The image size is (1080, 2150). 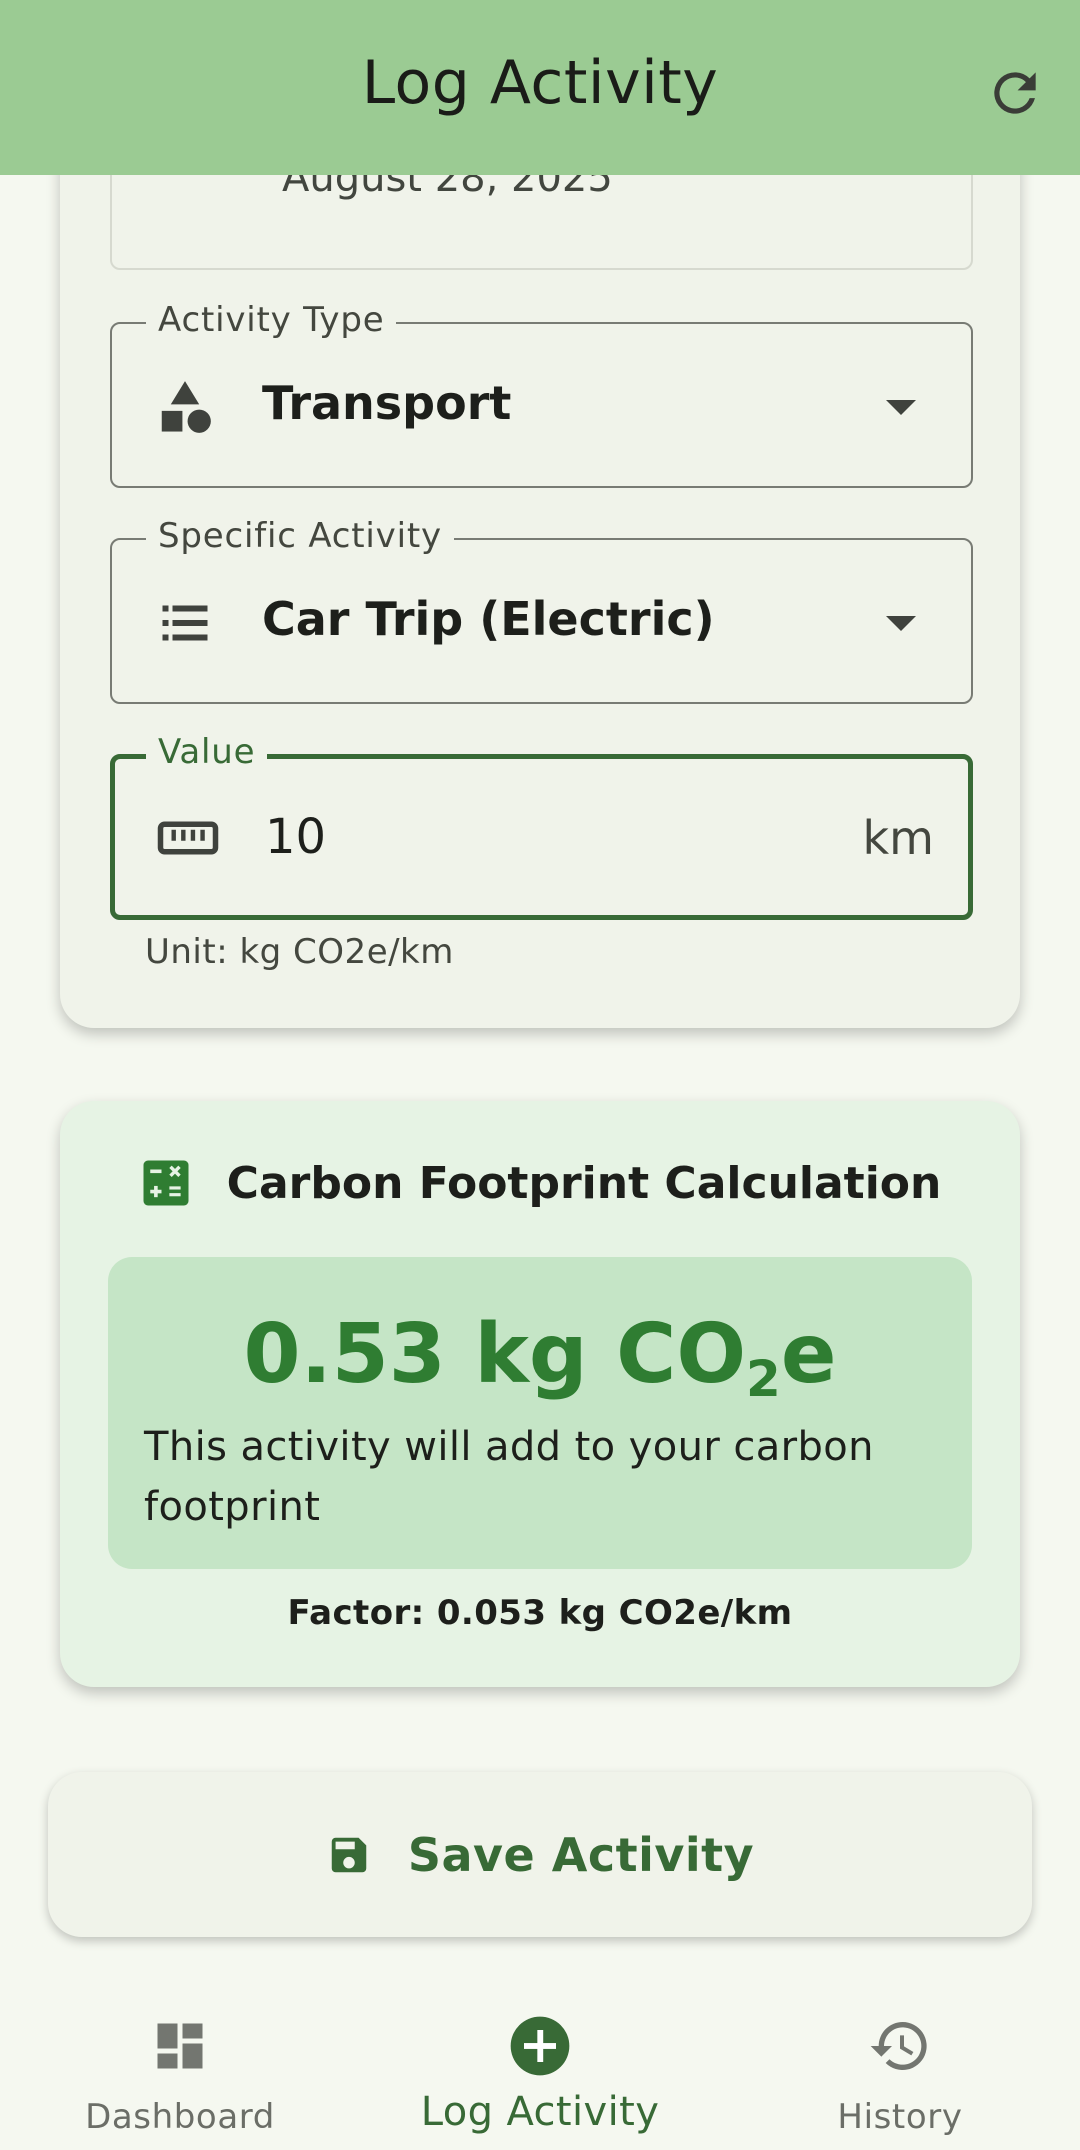 I want to click on emission-factor: Factor: 0.053 kg CO2e/km, so click(x=540, y=1613).